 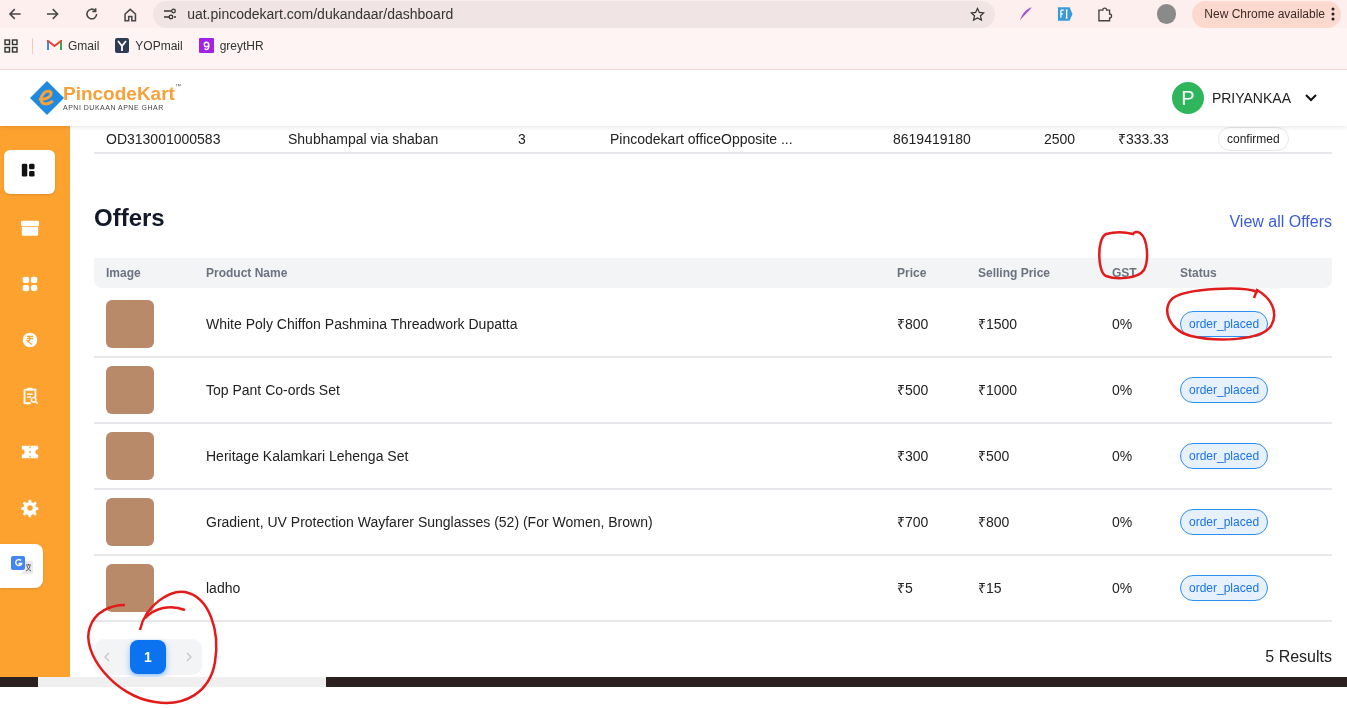 What do you see at coordinates (129, 218) in the screenshot?
I see `offers-title: Offers` at bounding box center [129, 218].